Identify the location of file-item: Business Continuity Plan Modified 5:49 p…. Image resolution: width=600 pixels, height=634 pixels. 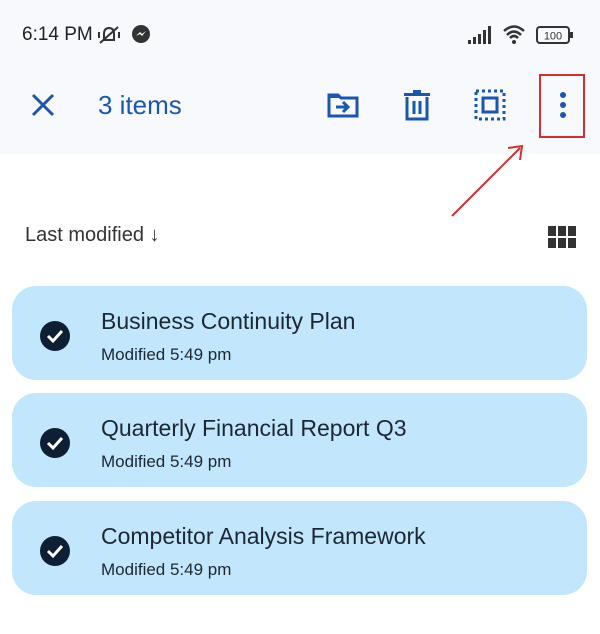
(299, 333).